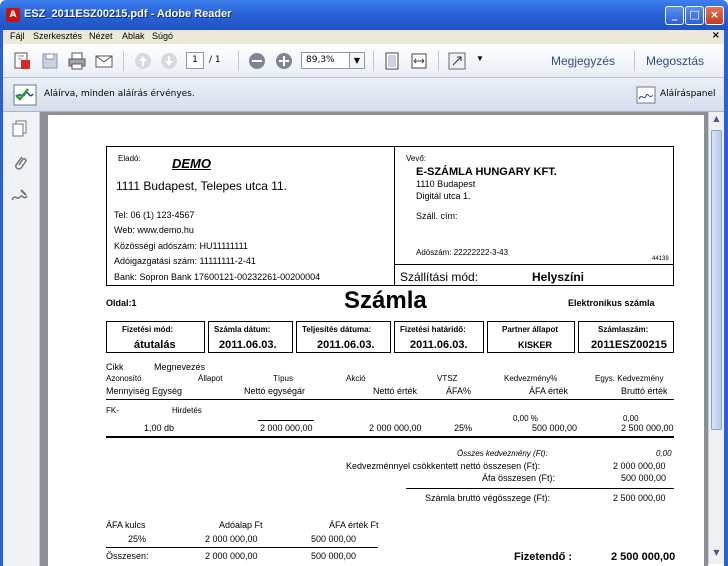  I want to click on item-vat-pct: 25%, so click(463, 428).